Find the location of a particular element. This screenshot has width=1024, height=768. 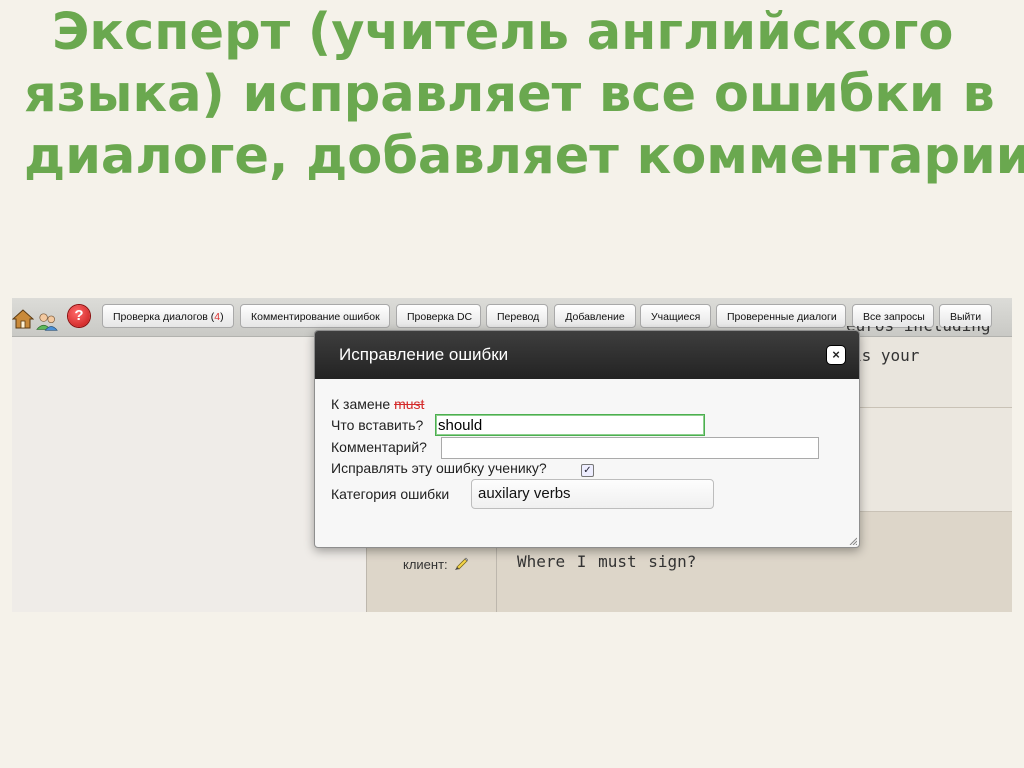

background-fragment-2: is your is located at coordinates (886, 355).